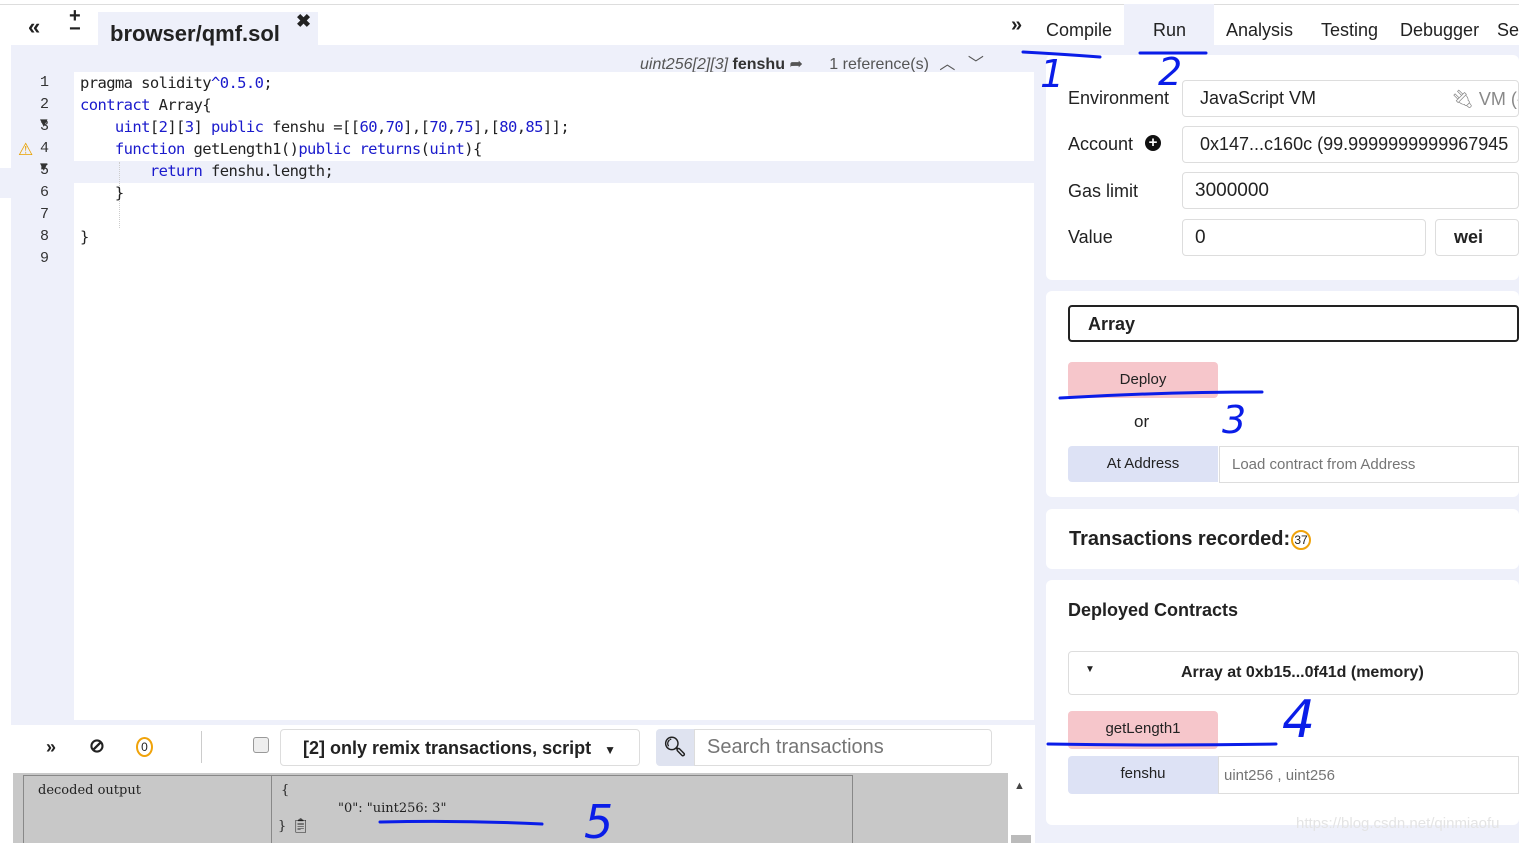 The height and width of the screenshot is (849, 1519). What do you see at coordinates (461, 822) in the screenshot?
I see `underline-output` at bounding box center [461, 822].